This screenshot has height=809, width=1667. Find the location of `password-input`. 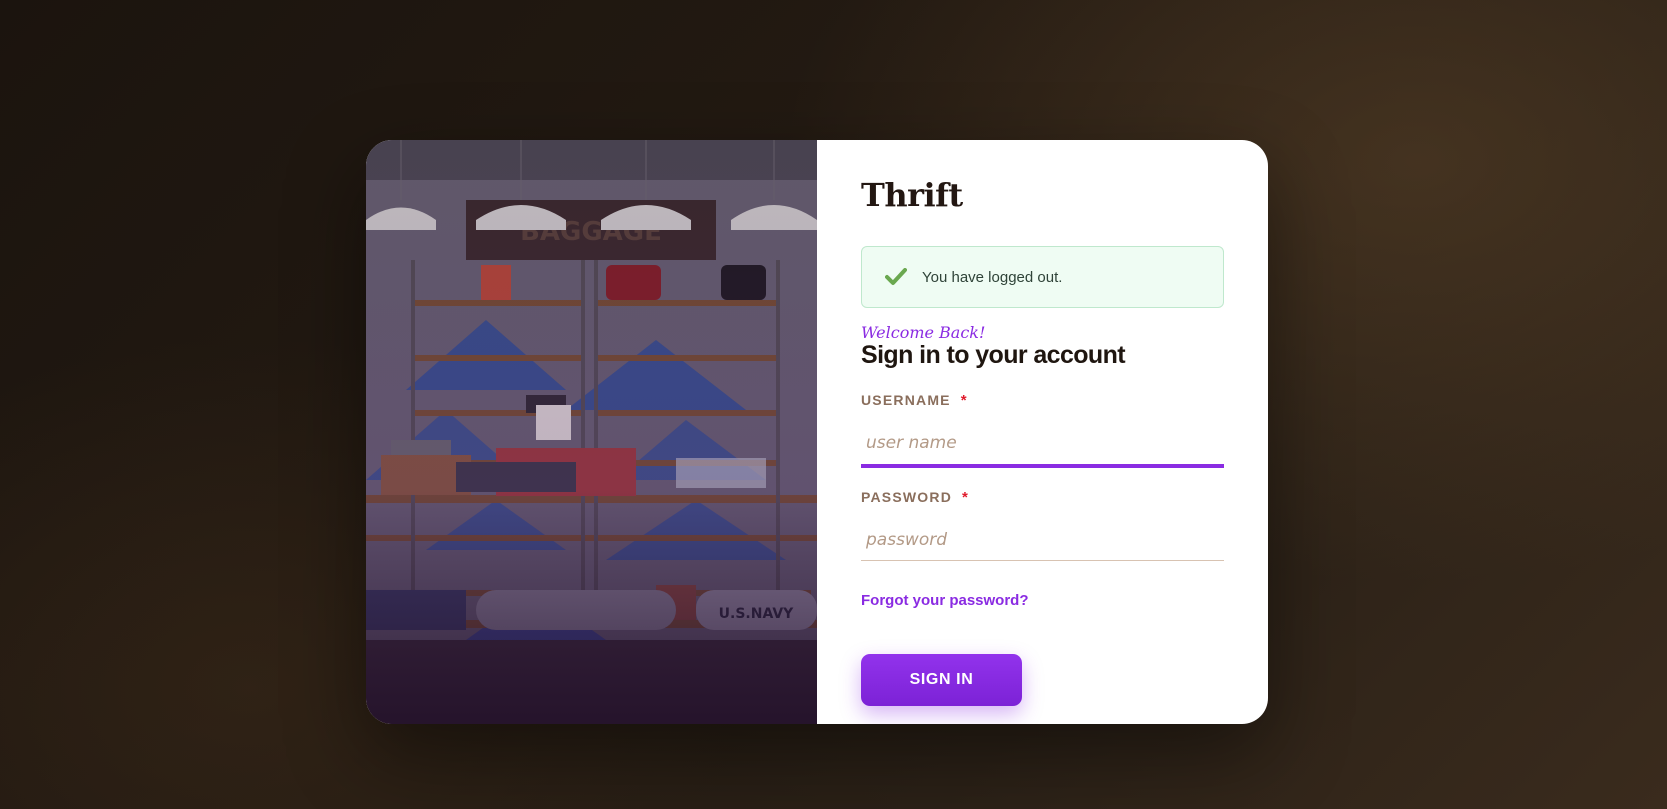

password-input is located at coordinates (1042, 540).